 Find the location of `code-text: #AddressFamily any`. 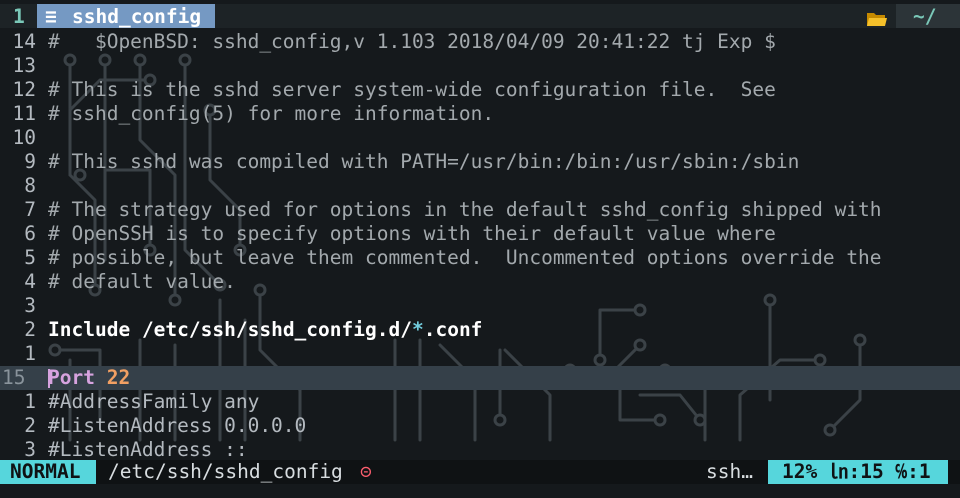

code-text: #AddressFamily any is located at coordinates (154, 401).